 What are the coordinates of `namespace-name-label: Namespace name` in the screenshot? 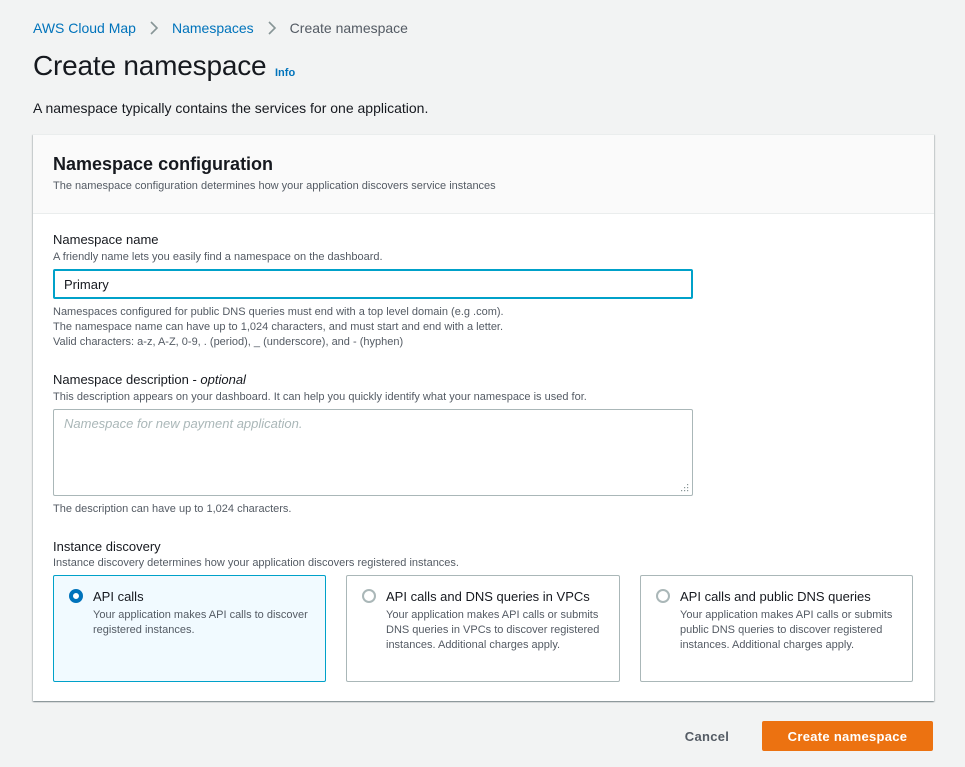 It's located at (106, 239).